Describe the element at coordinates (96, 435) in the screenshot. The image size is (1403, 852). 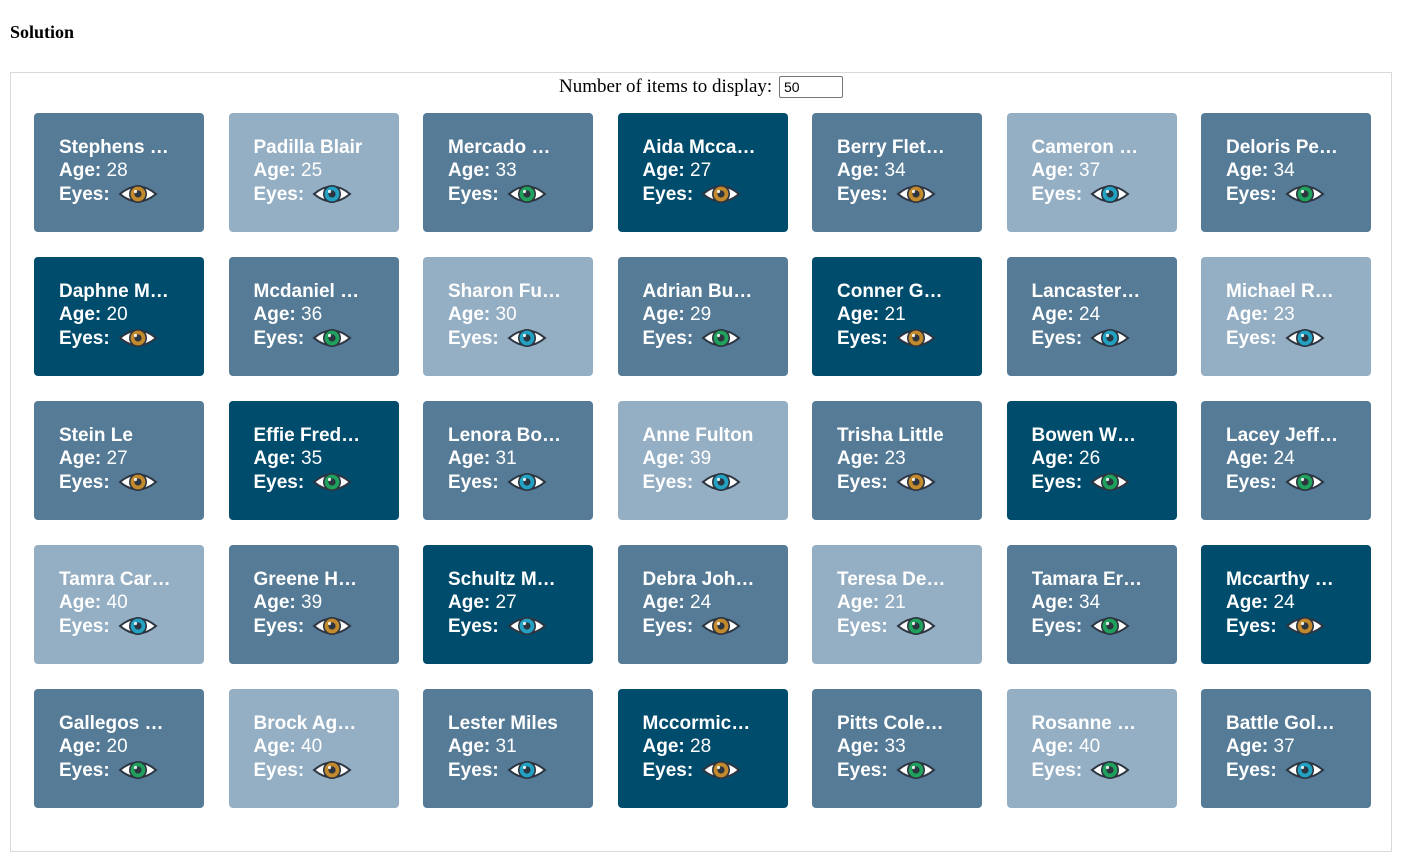
I see `person-name: Stein Le` at that location.